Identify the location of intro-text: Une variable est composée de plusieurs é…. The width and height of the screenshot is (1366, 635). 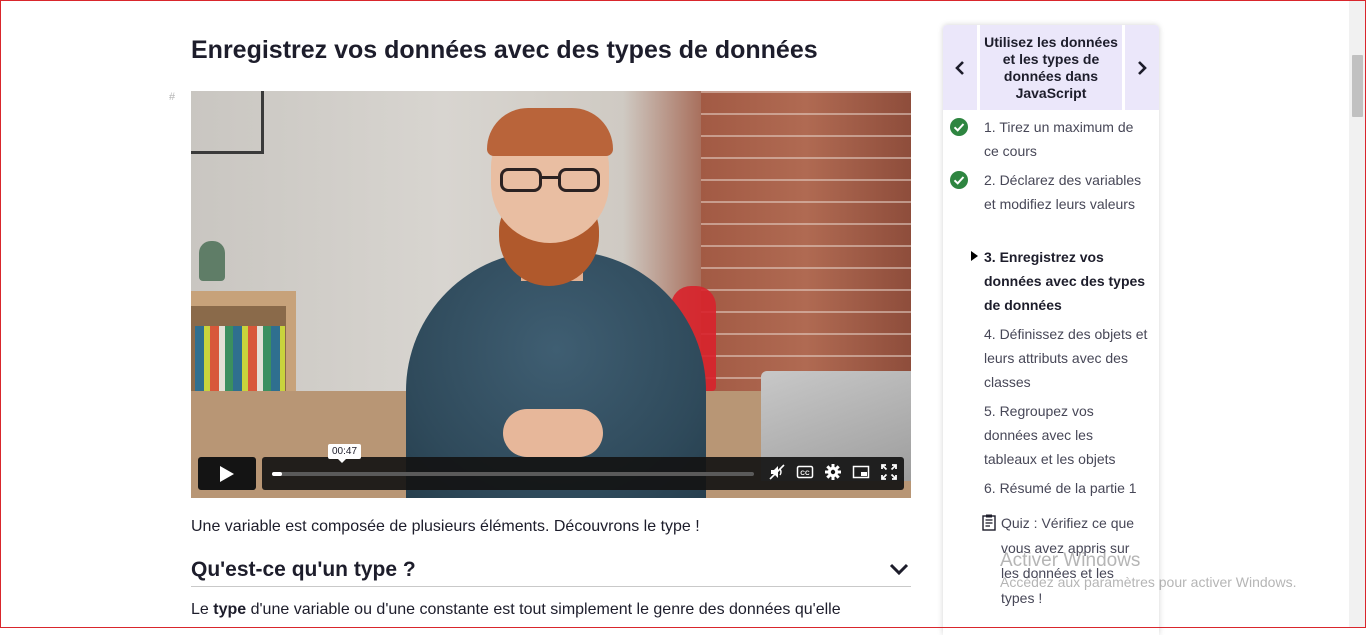
(445, 526).